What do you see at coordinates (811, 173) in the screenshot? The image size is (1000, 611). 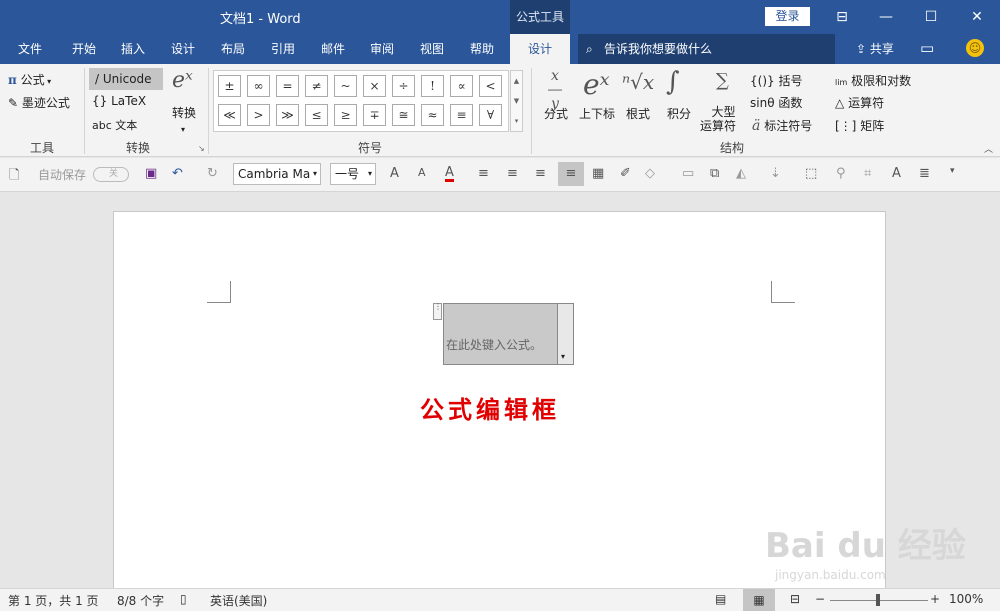 I see `select-icon: ⬚` at bounding box center [811, 173].